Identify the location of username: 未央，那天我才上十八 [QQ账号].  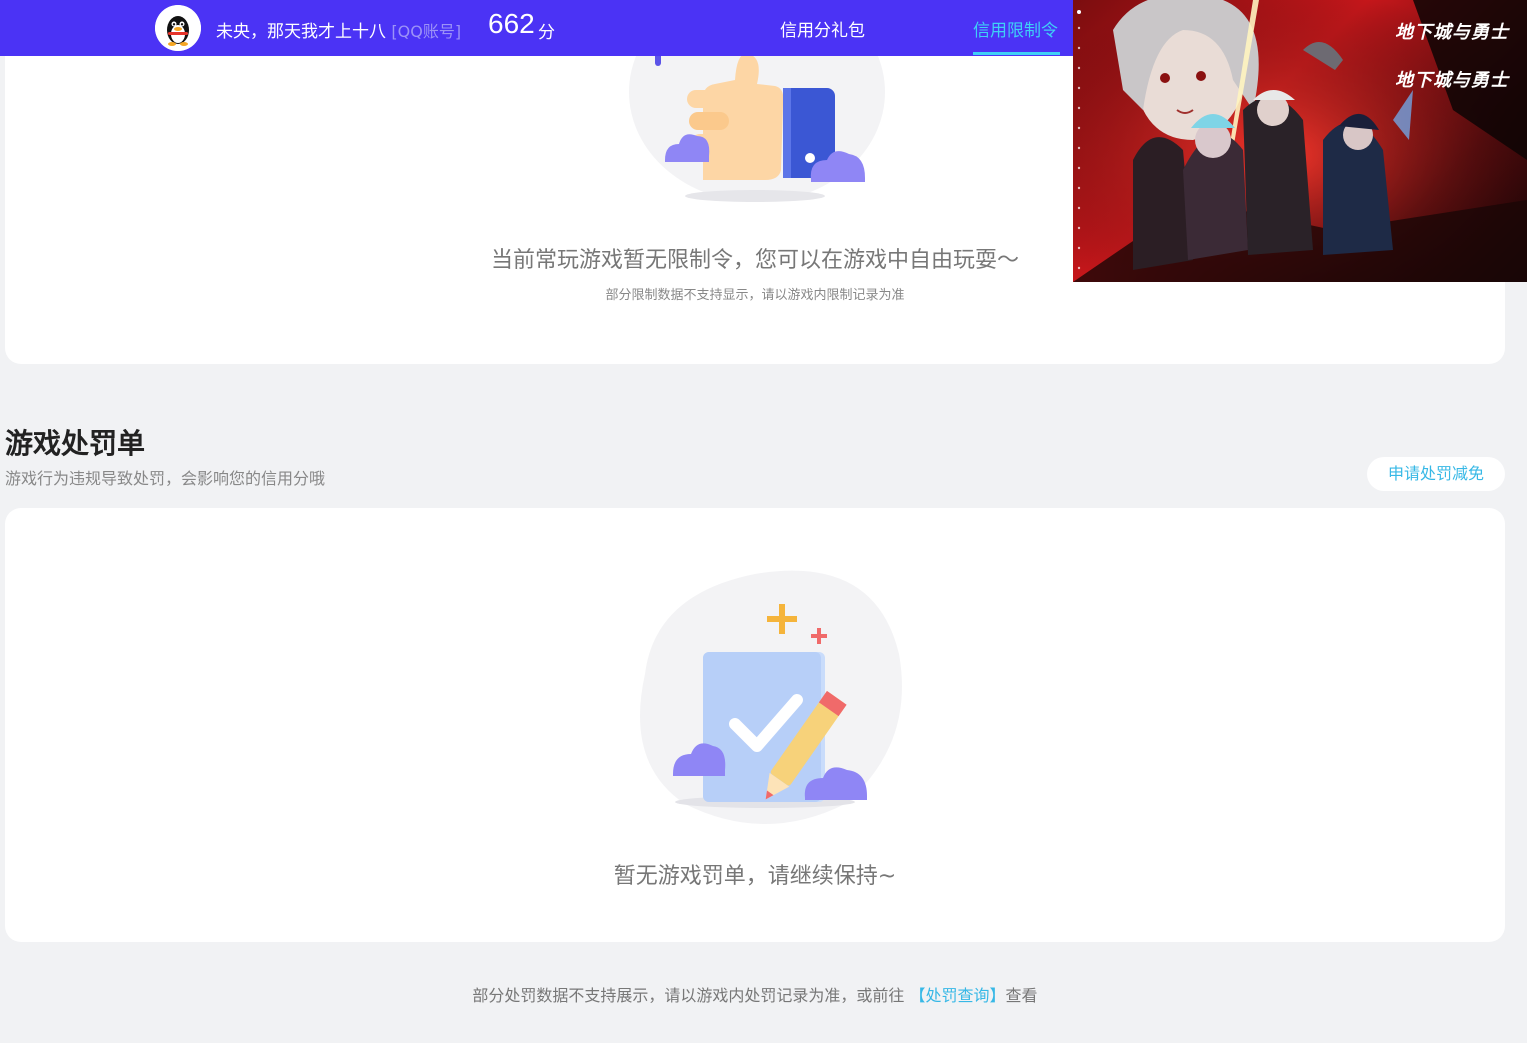
(338, 29).